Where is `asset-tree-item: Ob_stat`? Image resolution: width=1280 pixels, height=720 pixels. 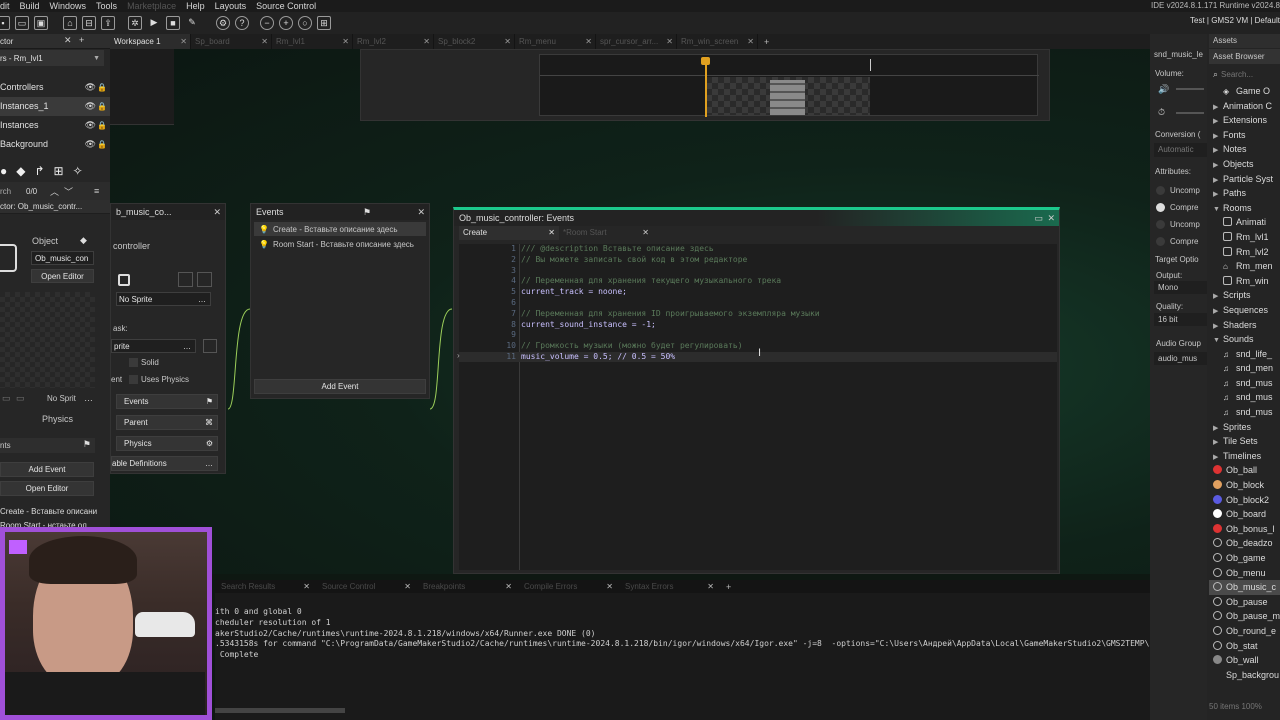
asset-tree-item: Ob_stat is located at coordinates (1244, 646).